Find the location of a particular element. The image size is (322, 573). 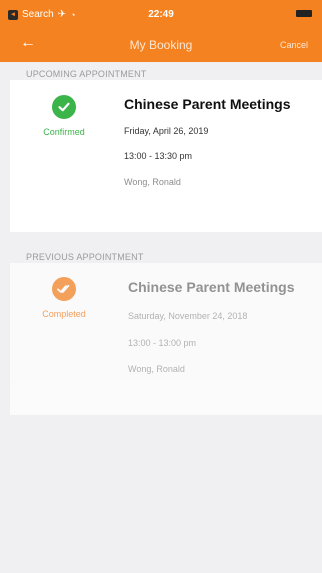

upcoming-status: Confirmed is located at coordinates (64, 116).